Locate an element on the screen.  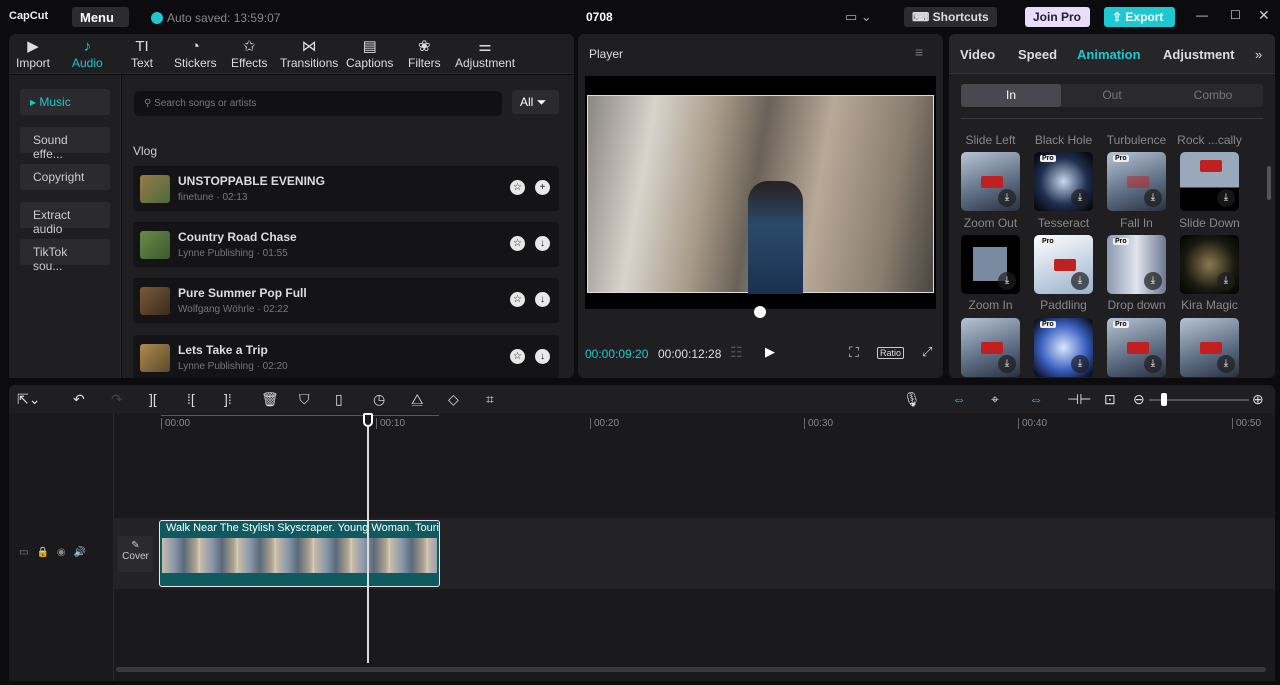
tab-text: TI Text is located at coordinates (142, 54).